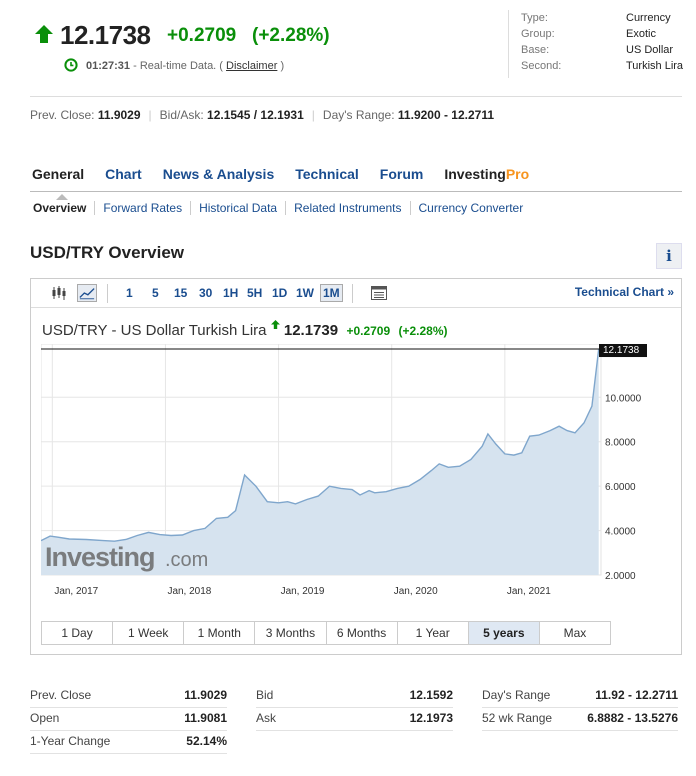 This screenshot has height=776, width=696. Describe the element at coordinates (251, 66) in the screenshot. I see `disclaimer-link: Disclaimer` at that location.